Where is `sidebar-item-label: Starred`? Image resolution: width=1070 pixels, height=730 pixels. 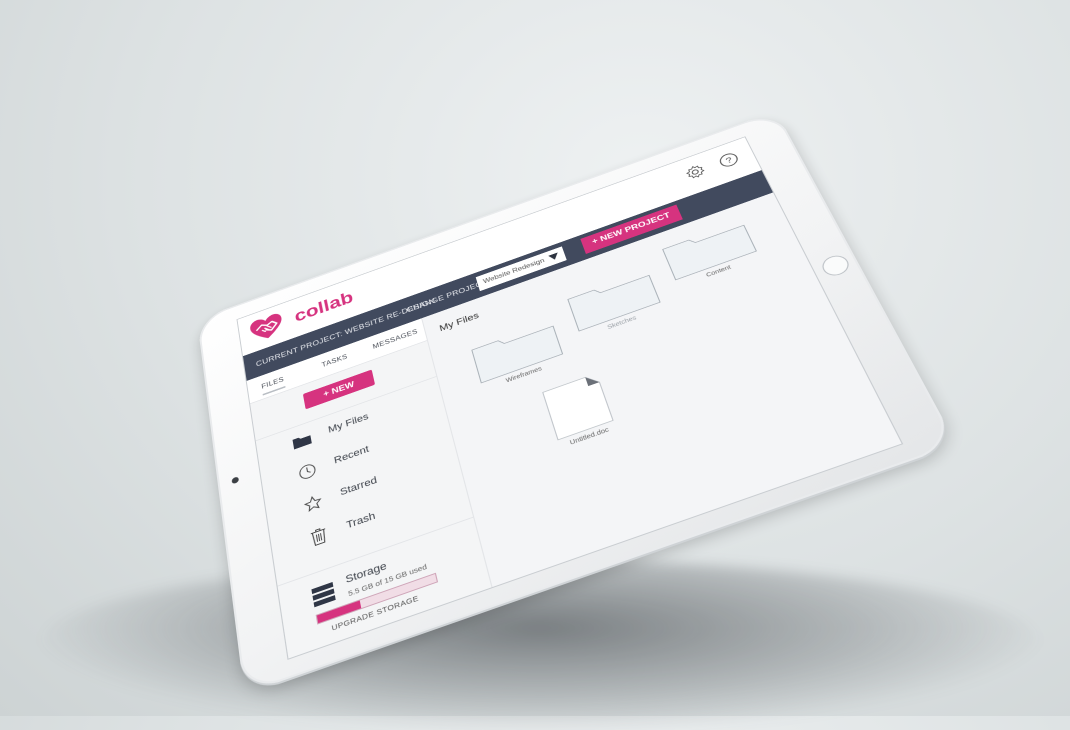 sidebar-item-label: Starred is located at coordinates (358, 486).